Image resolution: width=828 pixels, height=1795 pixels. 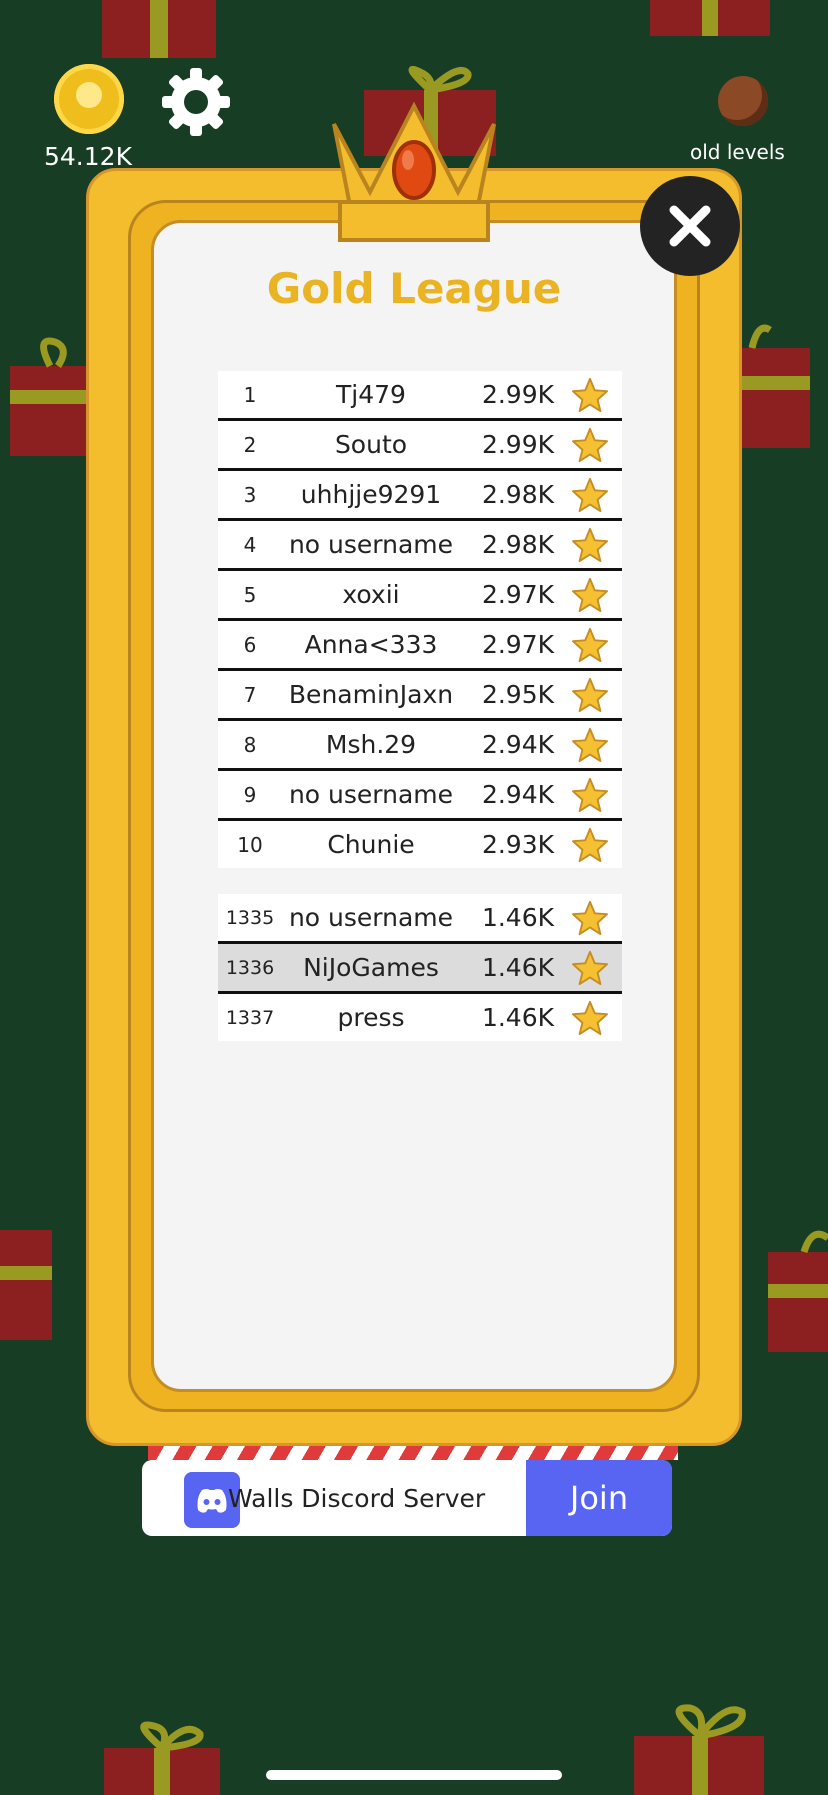 I want to click on leaderboard-row: 1337 press 1.46K, so click(x=420, y=1017).